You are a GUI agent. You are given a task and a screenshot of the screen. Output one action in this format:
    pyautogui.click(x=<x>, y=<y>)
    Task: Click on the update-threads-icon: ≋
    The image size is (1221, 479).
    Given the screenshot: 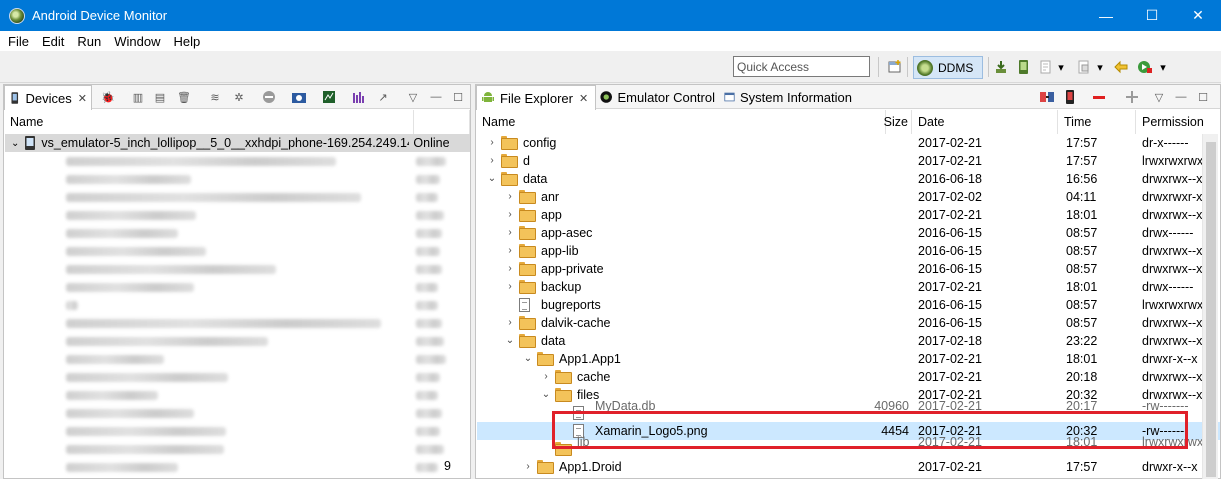 What is the action you would take?
    pyautogui.click(x=215, y=97)
    